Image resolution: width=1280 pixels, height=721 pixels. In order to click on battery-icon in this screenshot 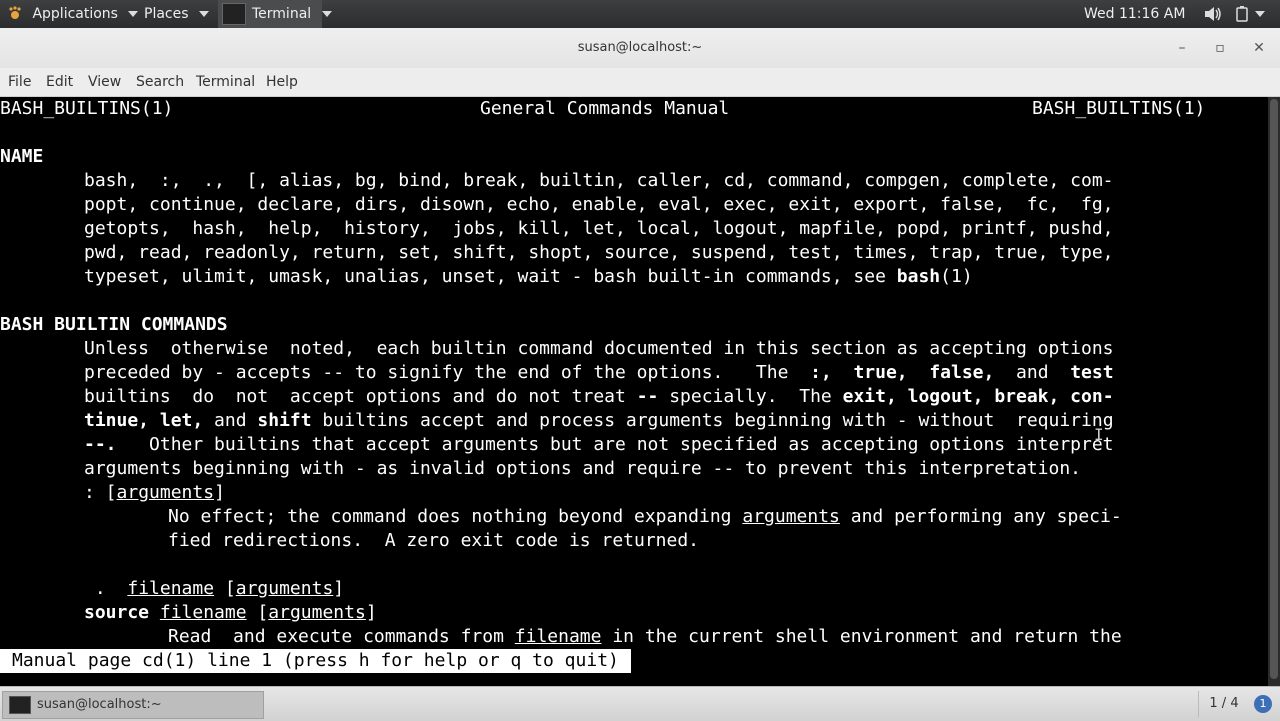, I will do `click(1242, 14)`.